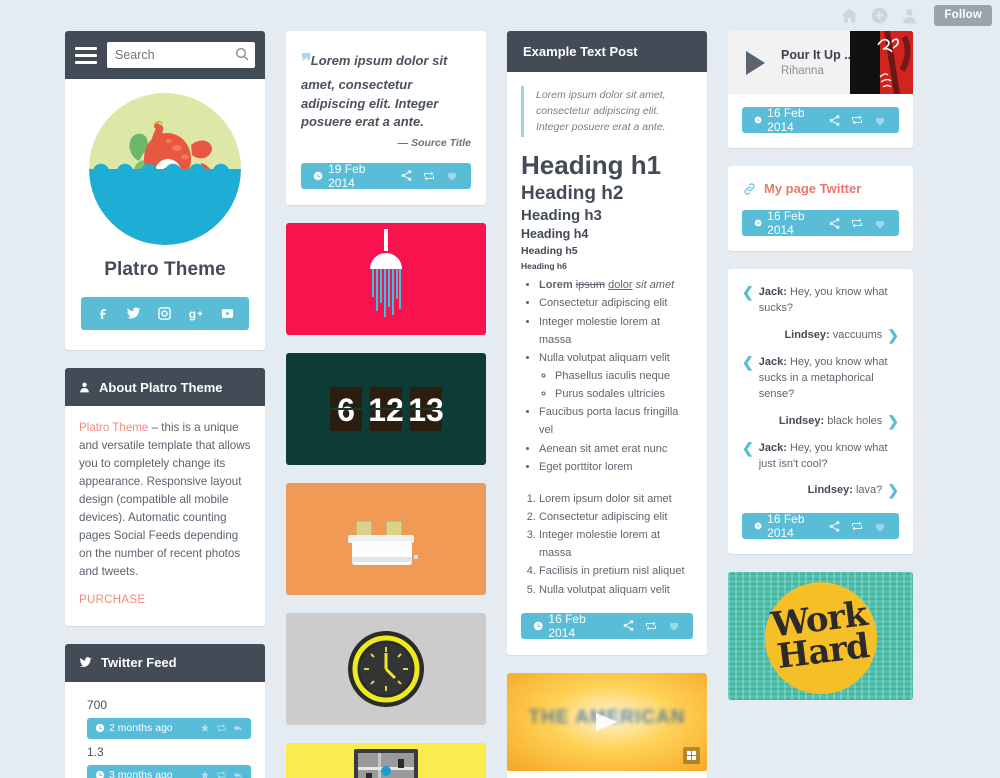 The height and width of the screenshot is (778, 1000). What do you see at coordinates (97, 704) in the screenshot?
I see `tweet-count: 700` at bounding box center [97, 704].